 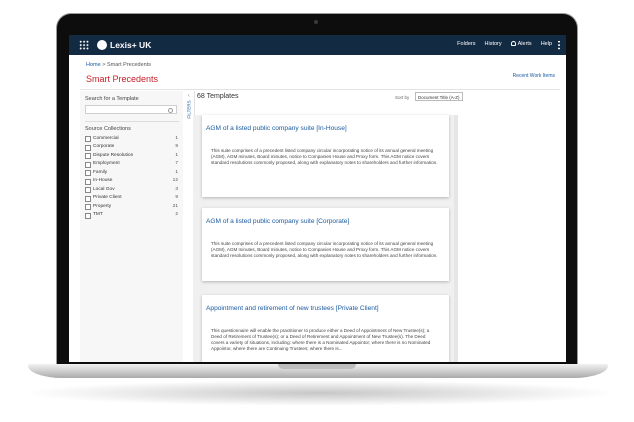 I want to click on chevron-left-icon: ‹, so click(x=189, y=96).